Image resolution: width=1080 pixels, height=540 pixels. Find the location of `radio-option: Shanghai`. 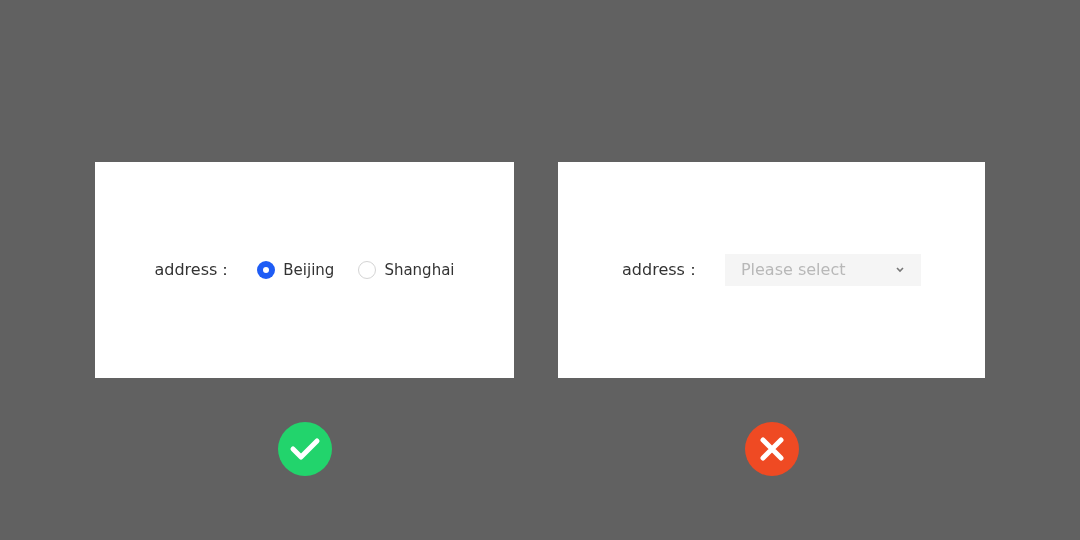

radio-option: Shanghai is located at coordinates (406, 270).